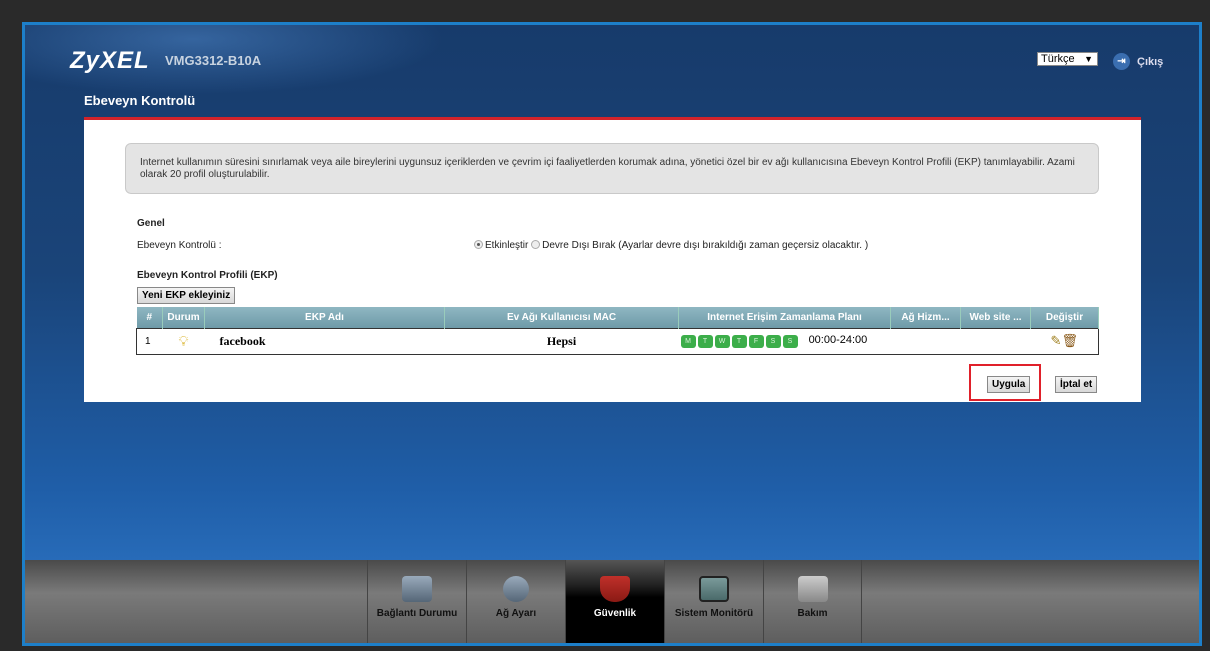  I want to click on disable-radio, so click(536, 244).